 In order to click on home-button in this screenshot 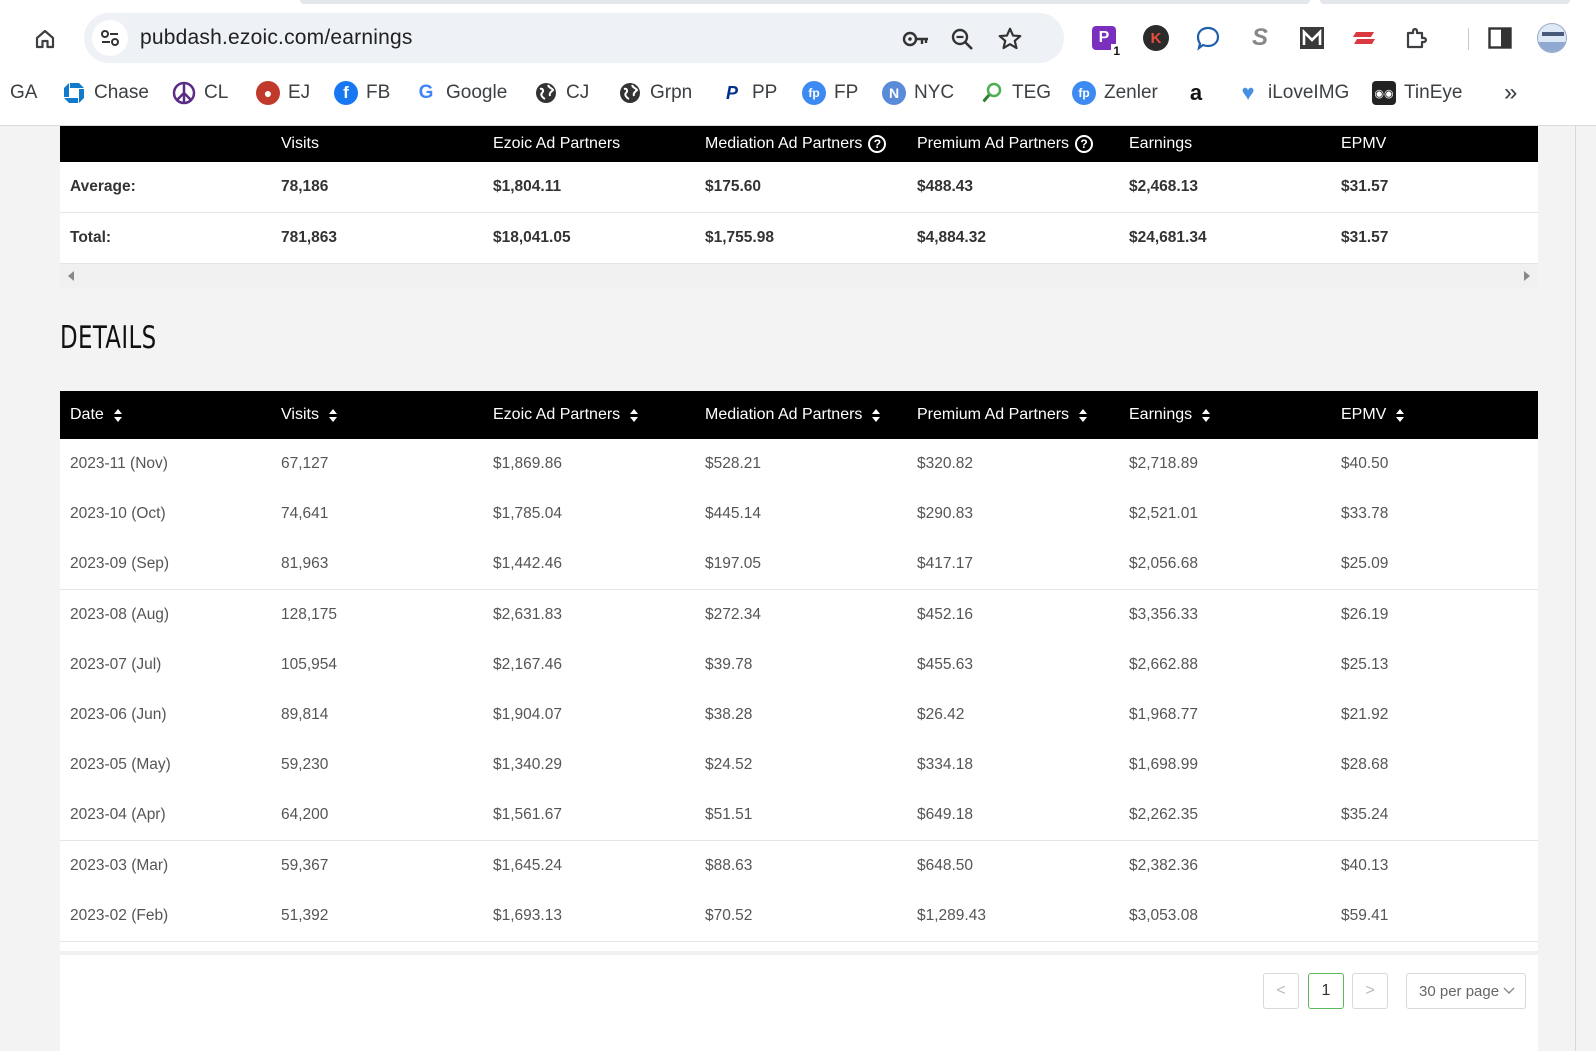, I will do `click(45, 39)`.